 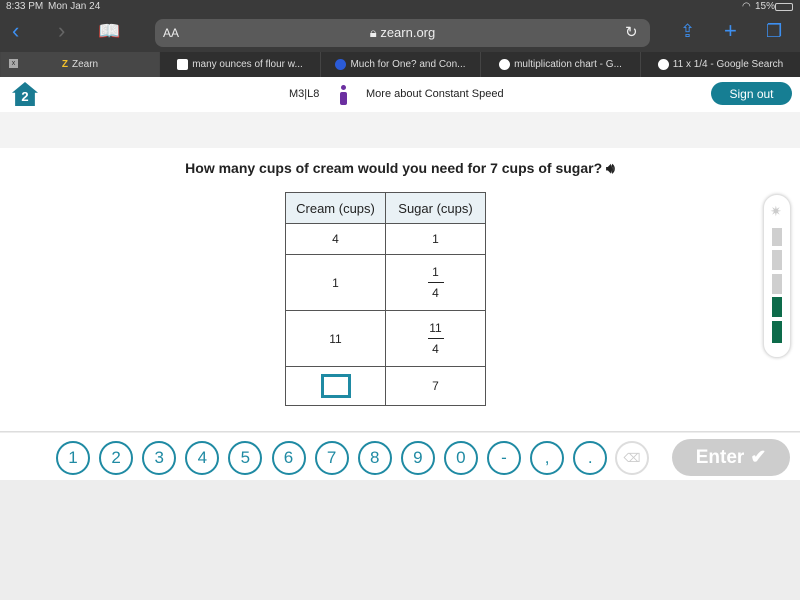 What do you see at coordinates (632, 458) in the screenshot?
I see `backspace-key: ⌫` at bounding box center [632, 458].